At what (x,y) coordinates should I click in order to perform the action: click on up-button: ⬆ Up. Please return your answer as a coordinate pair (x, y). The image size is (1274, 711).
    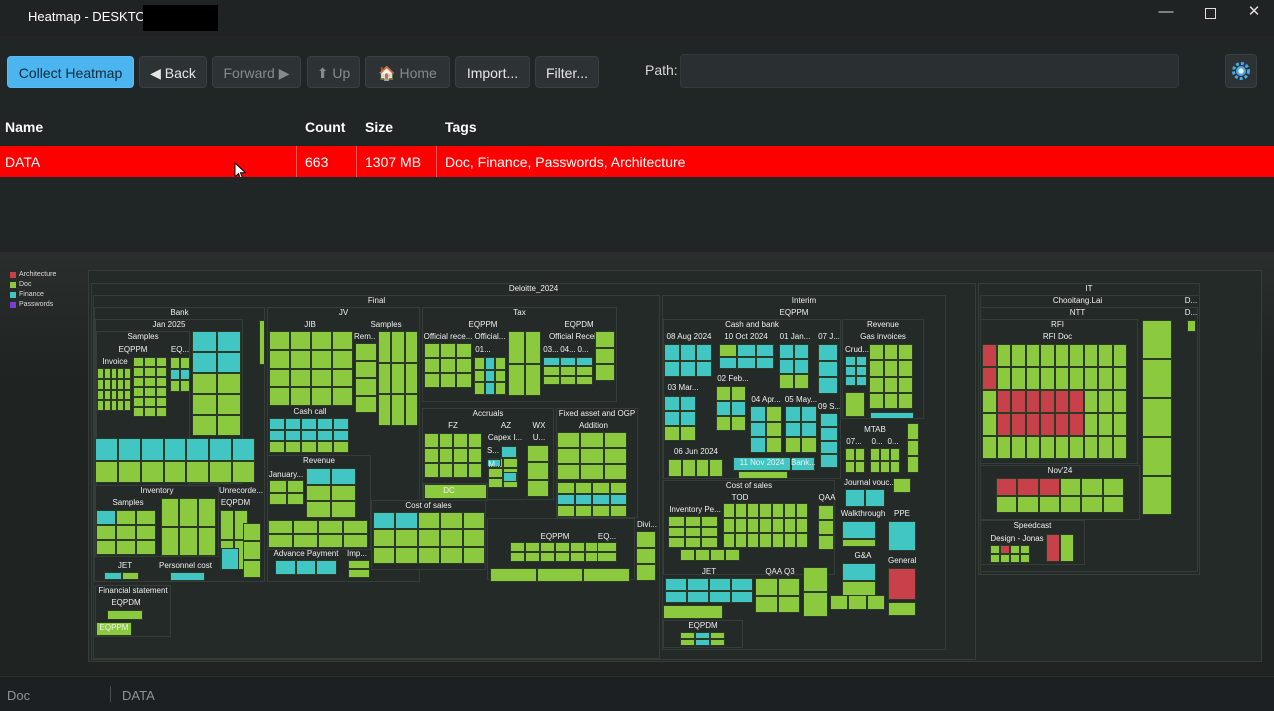
    Looking at the image, I should click on (333, 72).